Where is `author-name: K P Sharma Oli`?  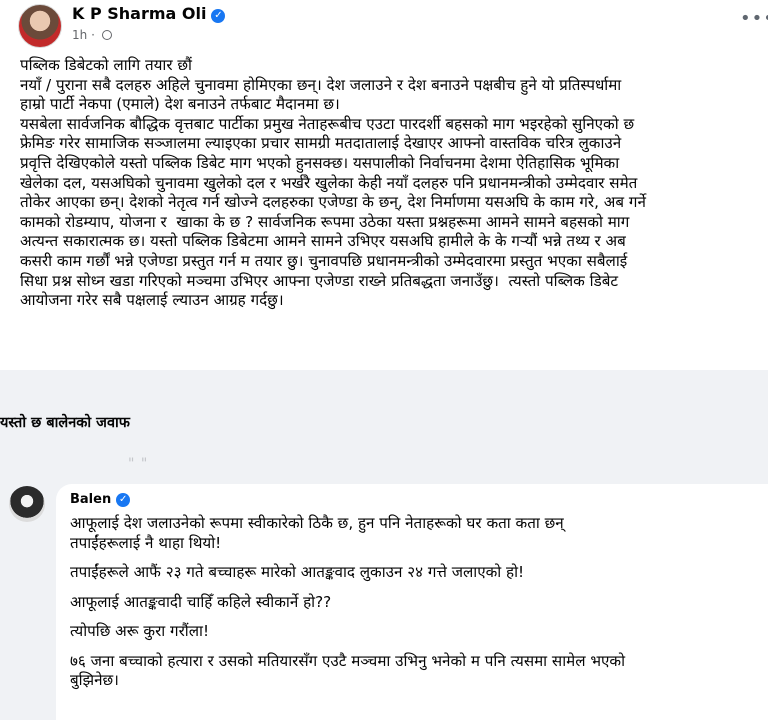 author-name: K P Sharma Oli is located at coordinates (139, 13).